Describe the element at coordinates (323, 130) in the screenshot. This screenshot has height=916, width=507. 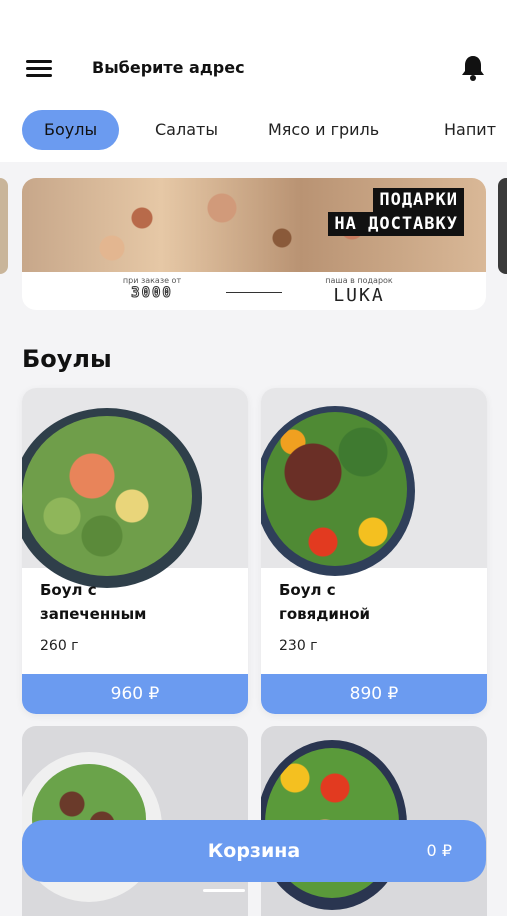
I see `tab-meat-grill: Мясо и гриль` at that location.